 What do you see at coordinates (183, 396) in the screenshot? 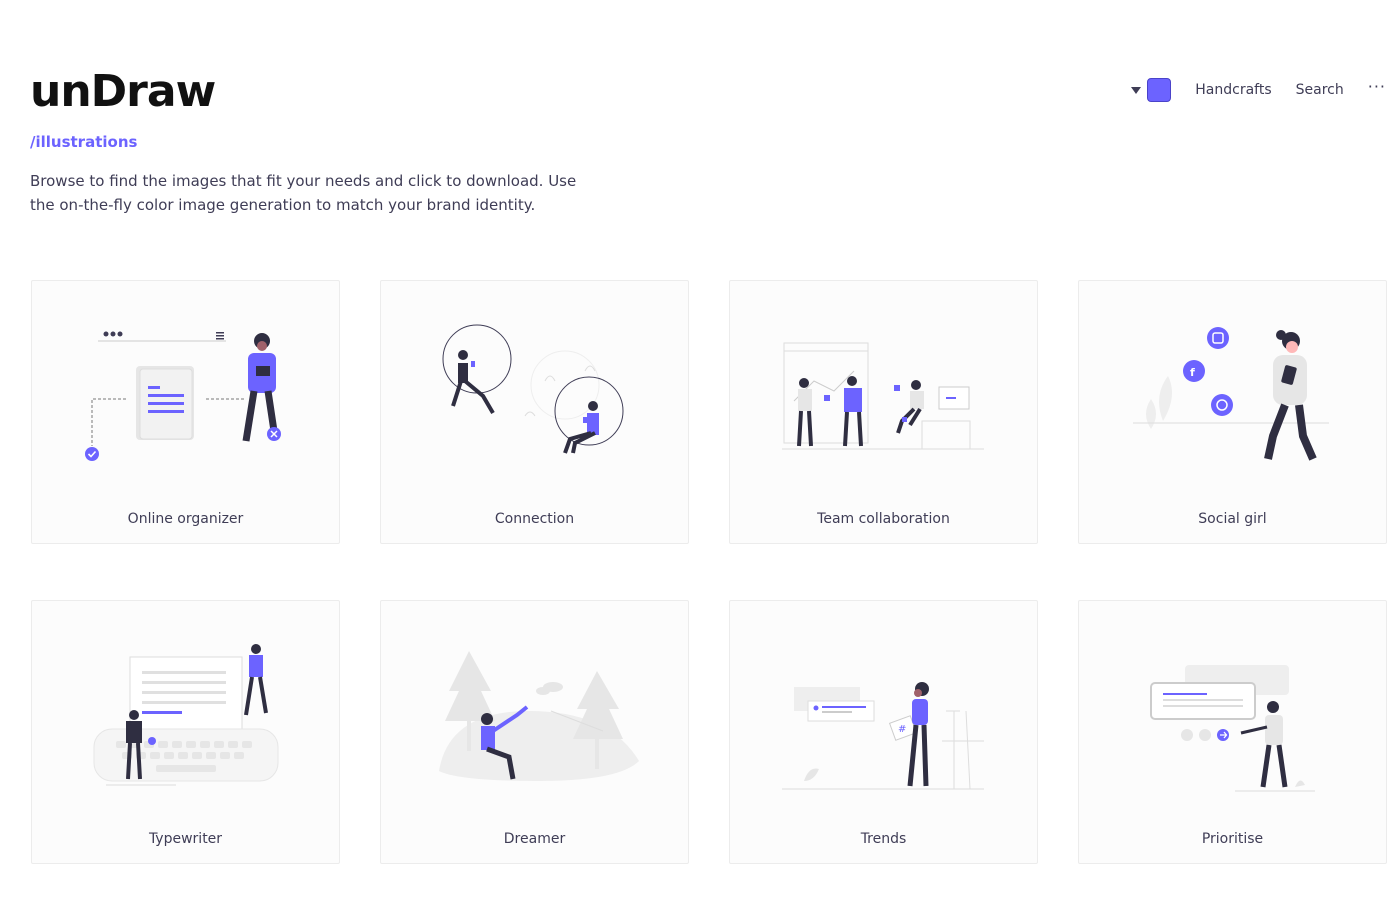
I see `online-organizer-illustration` at bounding box center [183, 396].